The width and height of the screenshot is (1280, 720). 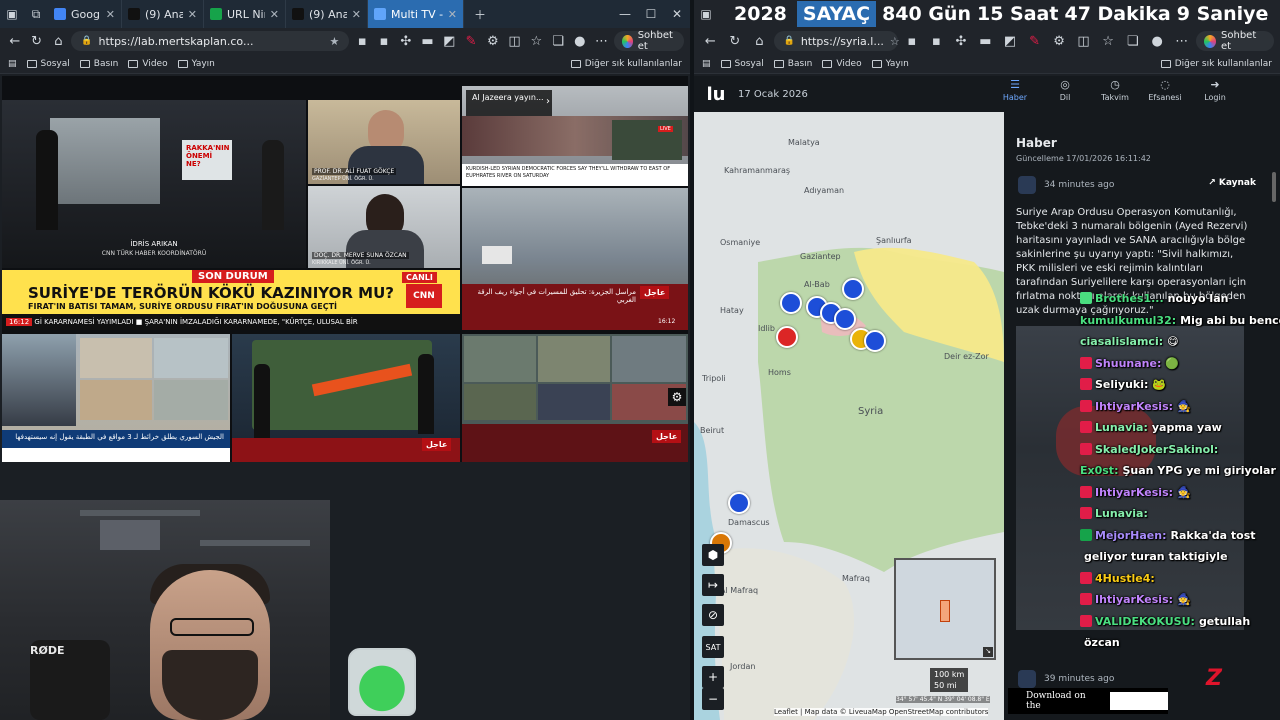 What do you see at coordinates (713, 647) in the screenshot?
I see `satellite-toggle: SAT` at bounding box center [713, 647].